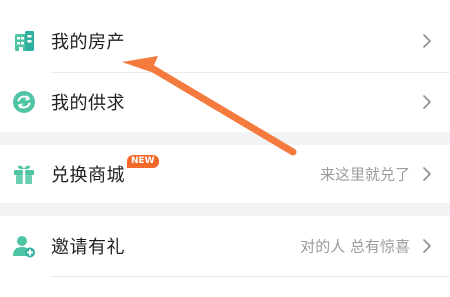 The height and width of the screenshot is (297, 450). What do you see at coordinates (355, 246) in the screenshot?
I see `menu-item-hint: 对的人 总有惊喜` at bounding box center [355, 246].